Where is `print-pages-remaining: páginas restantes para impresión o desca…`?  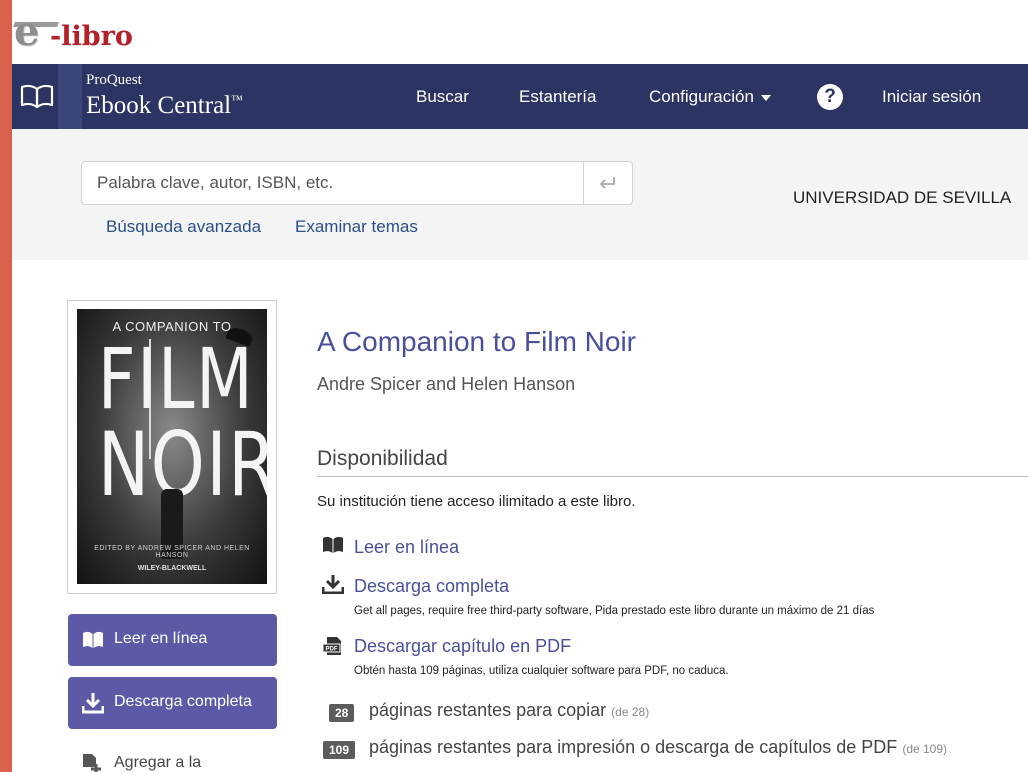
print-pages-remaining: páginas restantes para impresión o desca… is located at coordinates (658, 747).